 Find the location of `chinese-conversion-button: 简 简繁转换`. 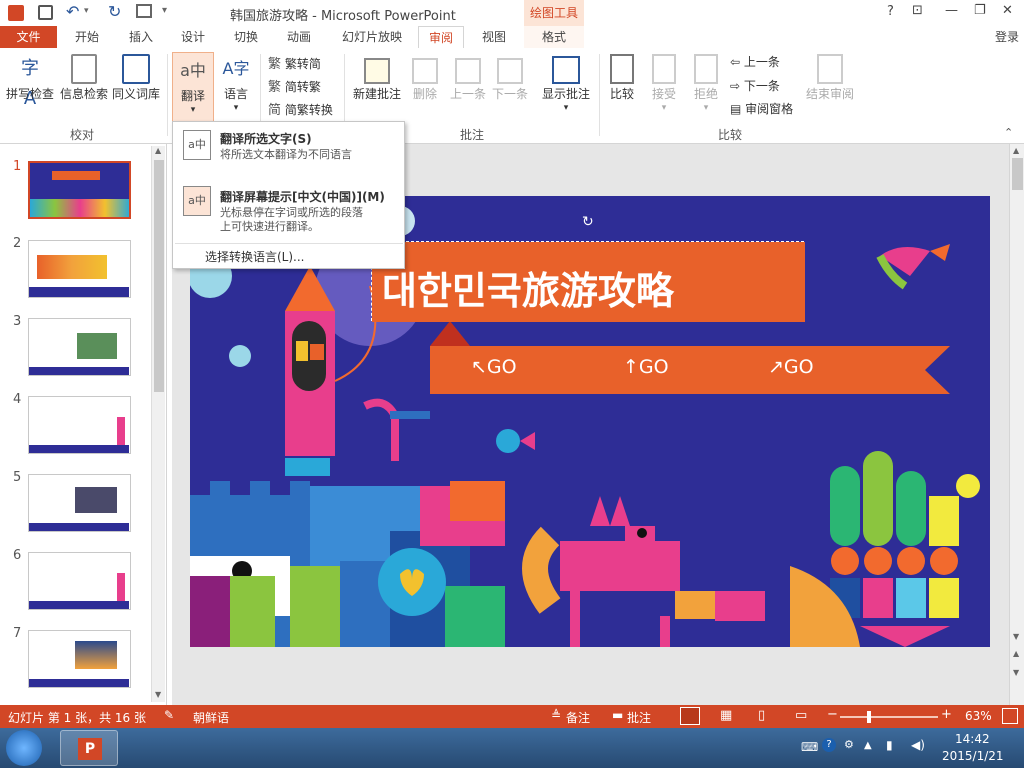

chinese-conversion-button: 简 简繁转换 is located at coordinates (300, 110).